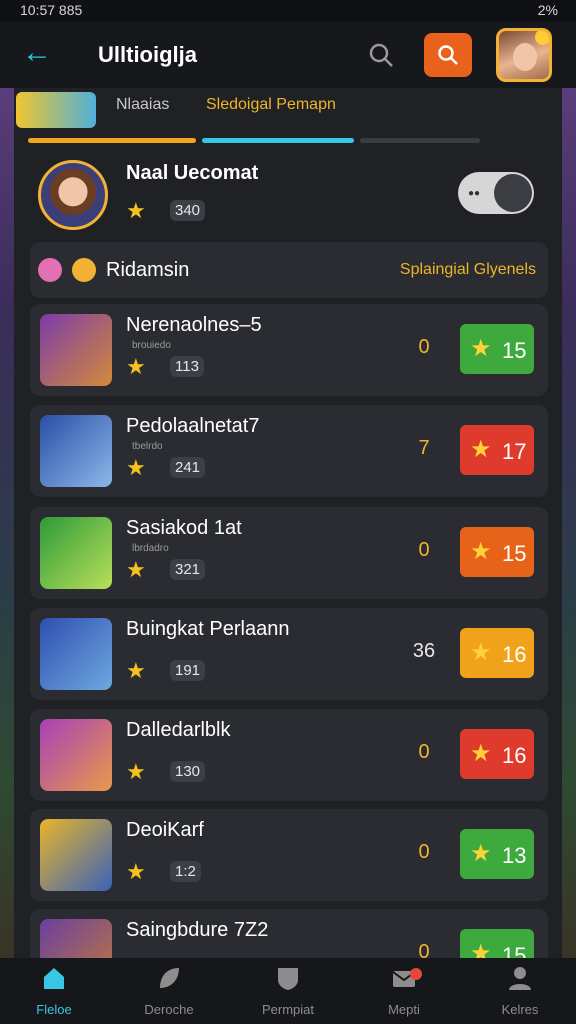 This screenshot has height=1024, width=576. What do you see at coordinates (169, 1009) in the screenshot?
I see `nav-label: Deroche` at bounding box center [169, 1009].